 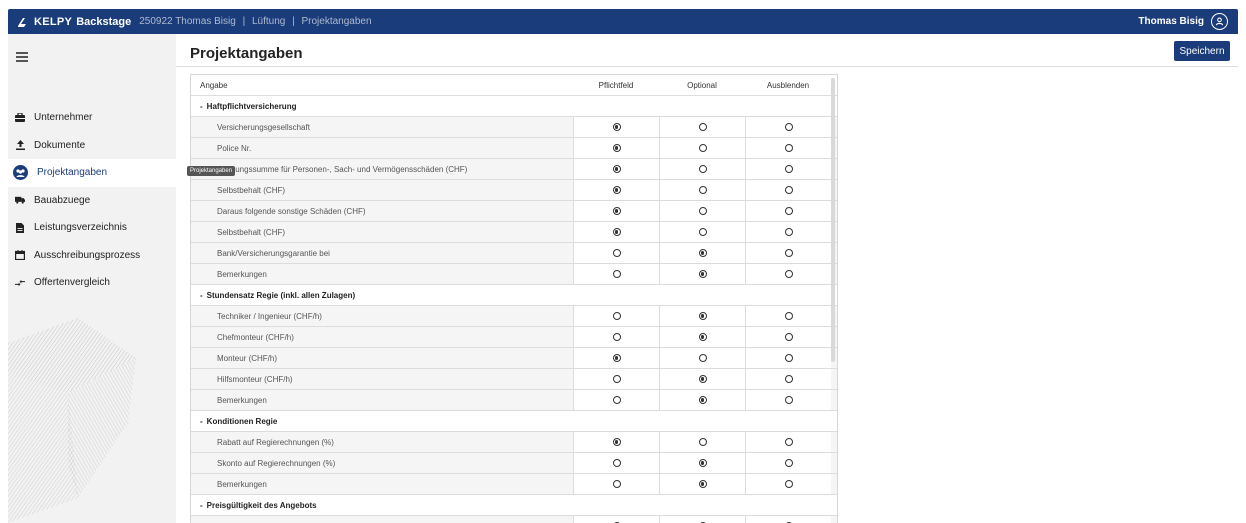 I want to click on row-label: Daraus folgende sonstige Schäden (CHF), so click(x=382, y=211).